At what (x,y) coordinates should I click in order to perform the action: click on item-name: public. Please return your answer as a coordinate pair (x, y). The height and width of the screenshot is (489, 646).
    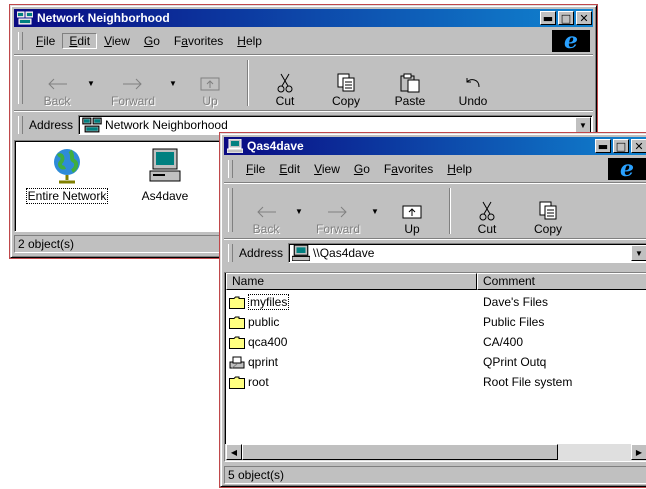
    Looking at the image, I should click on (264, 322).